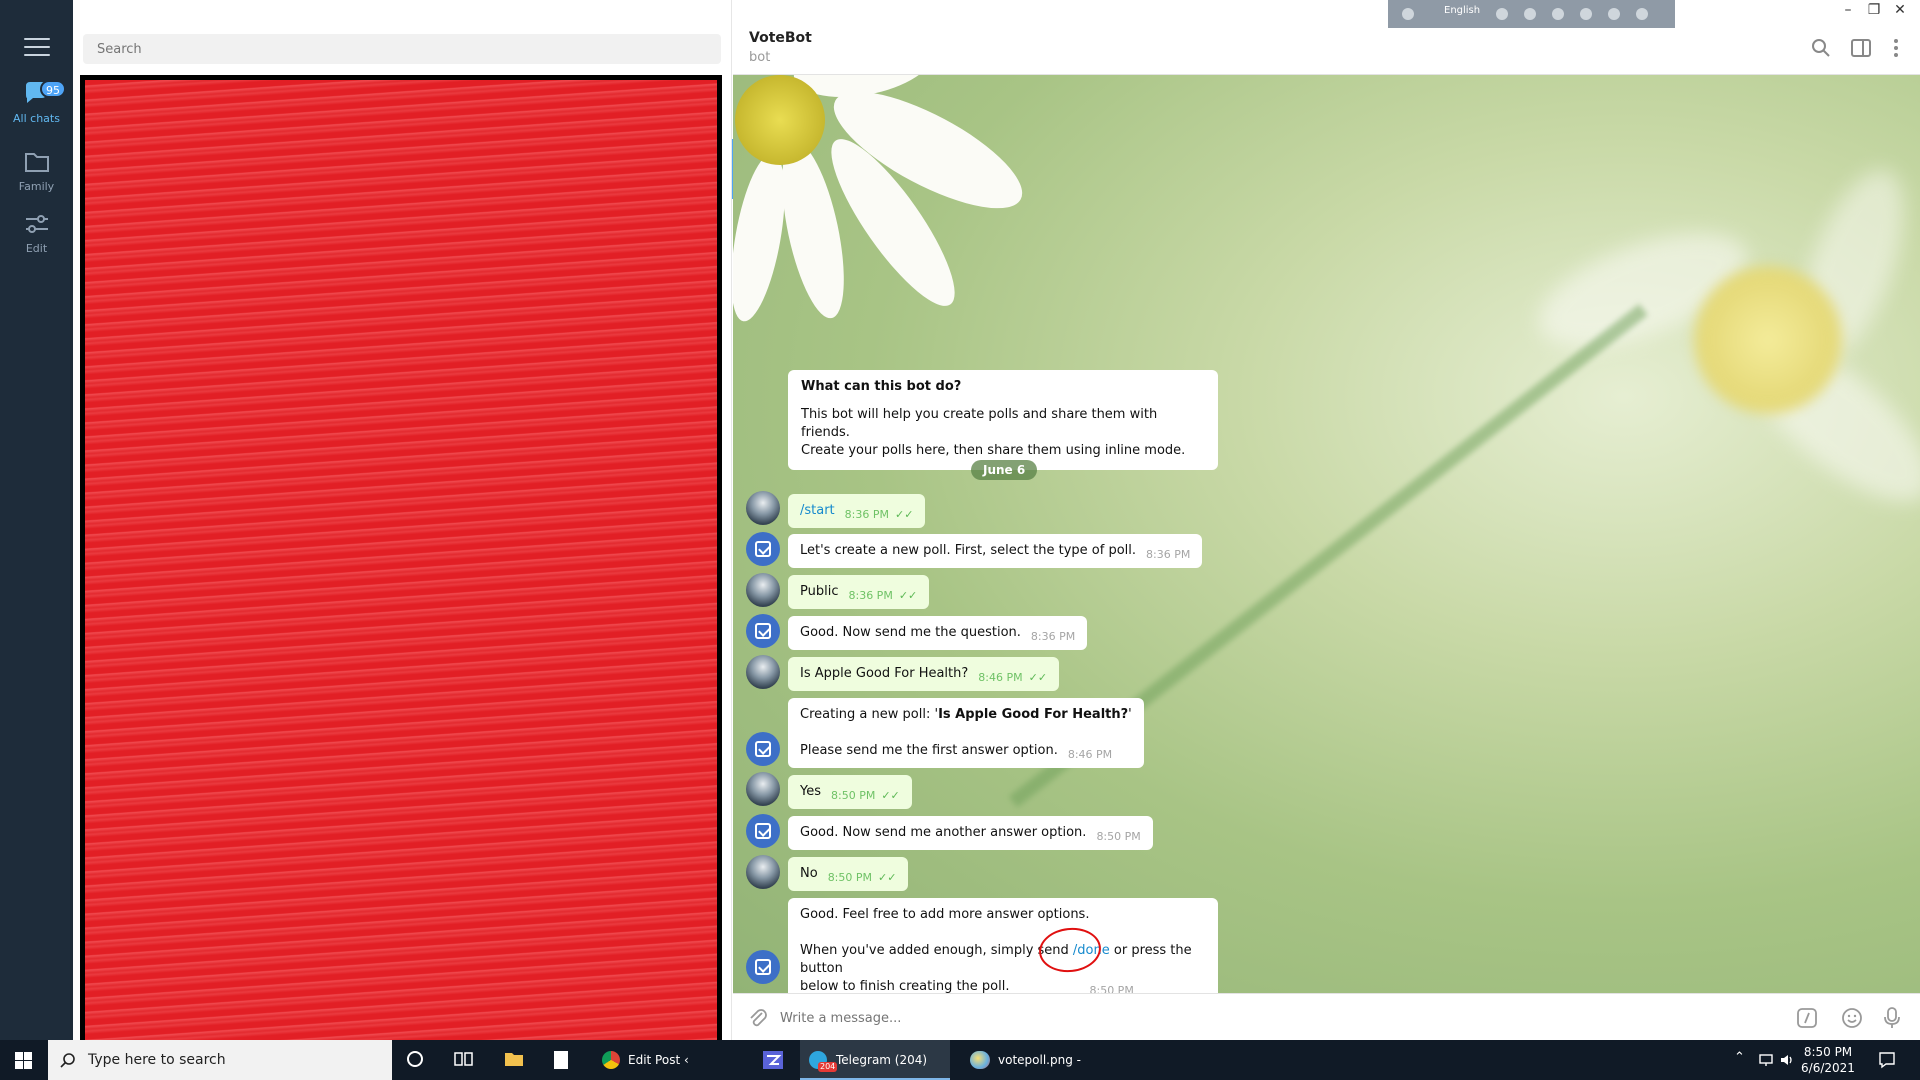  Describe the element at coordinates (1874, 10) in the screenshot. I see `maximize-icon: ❐` at that location.